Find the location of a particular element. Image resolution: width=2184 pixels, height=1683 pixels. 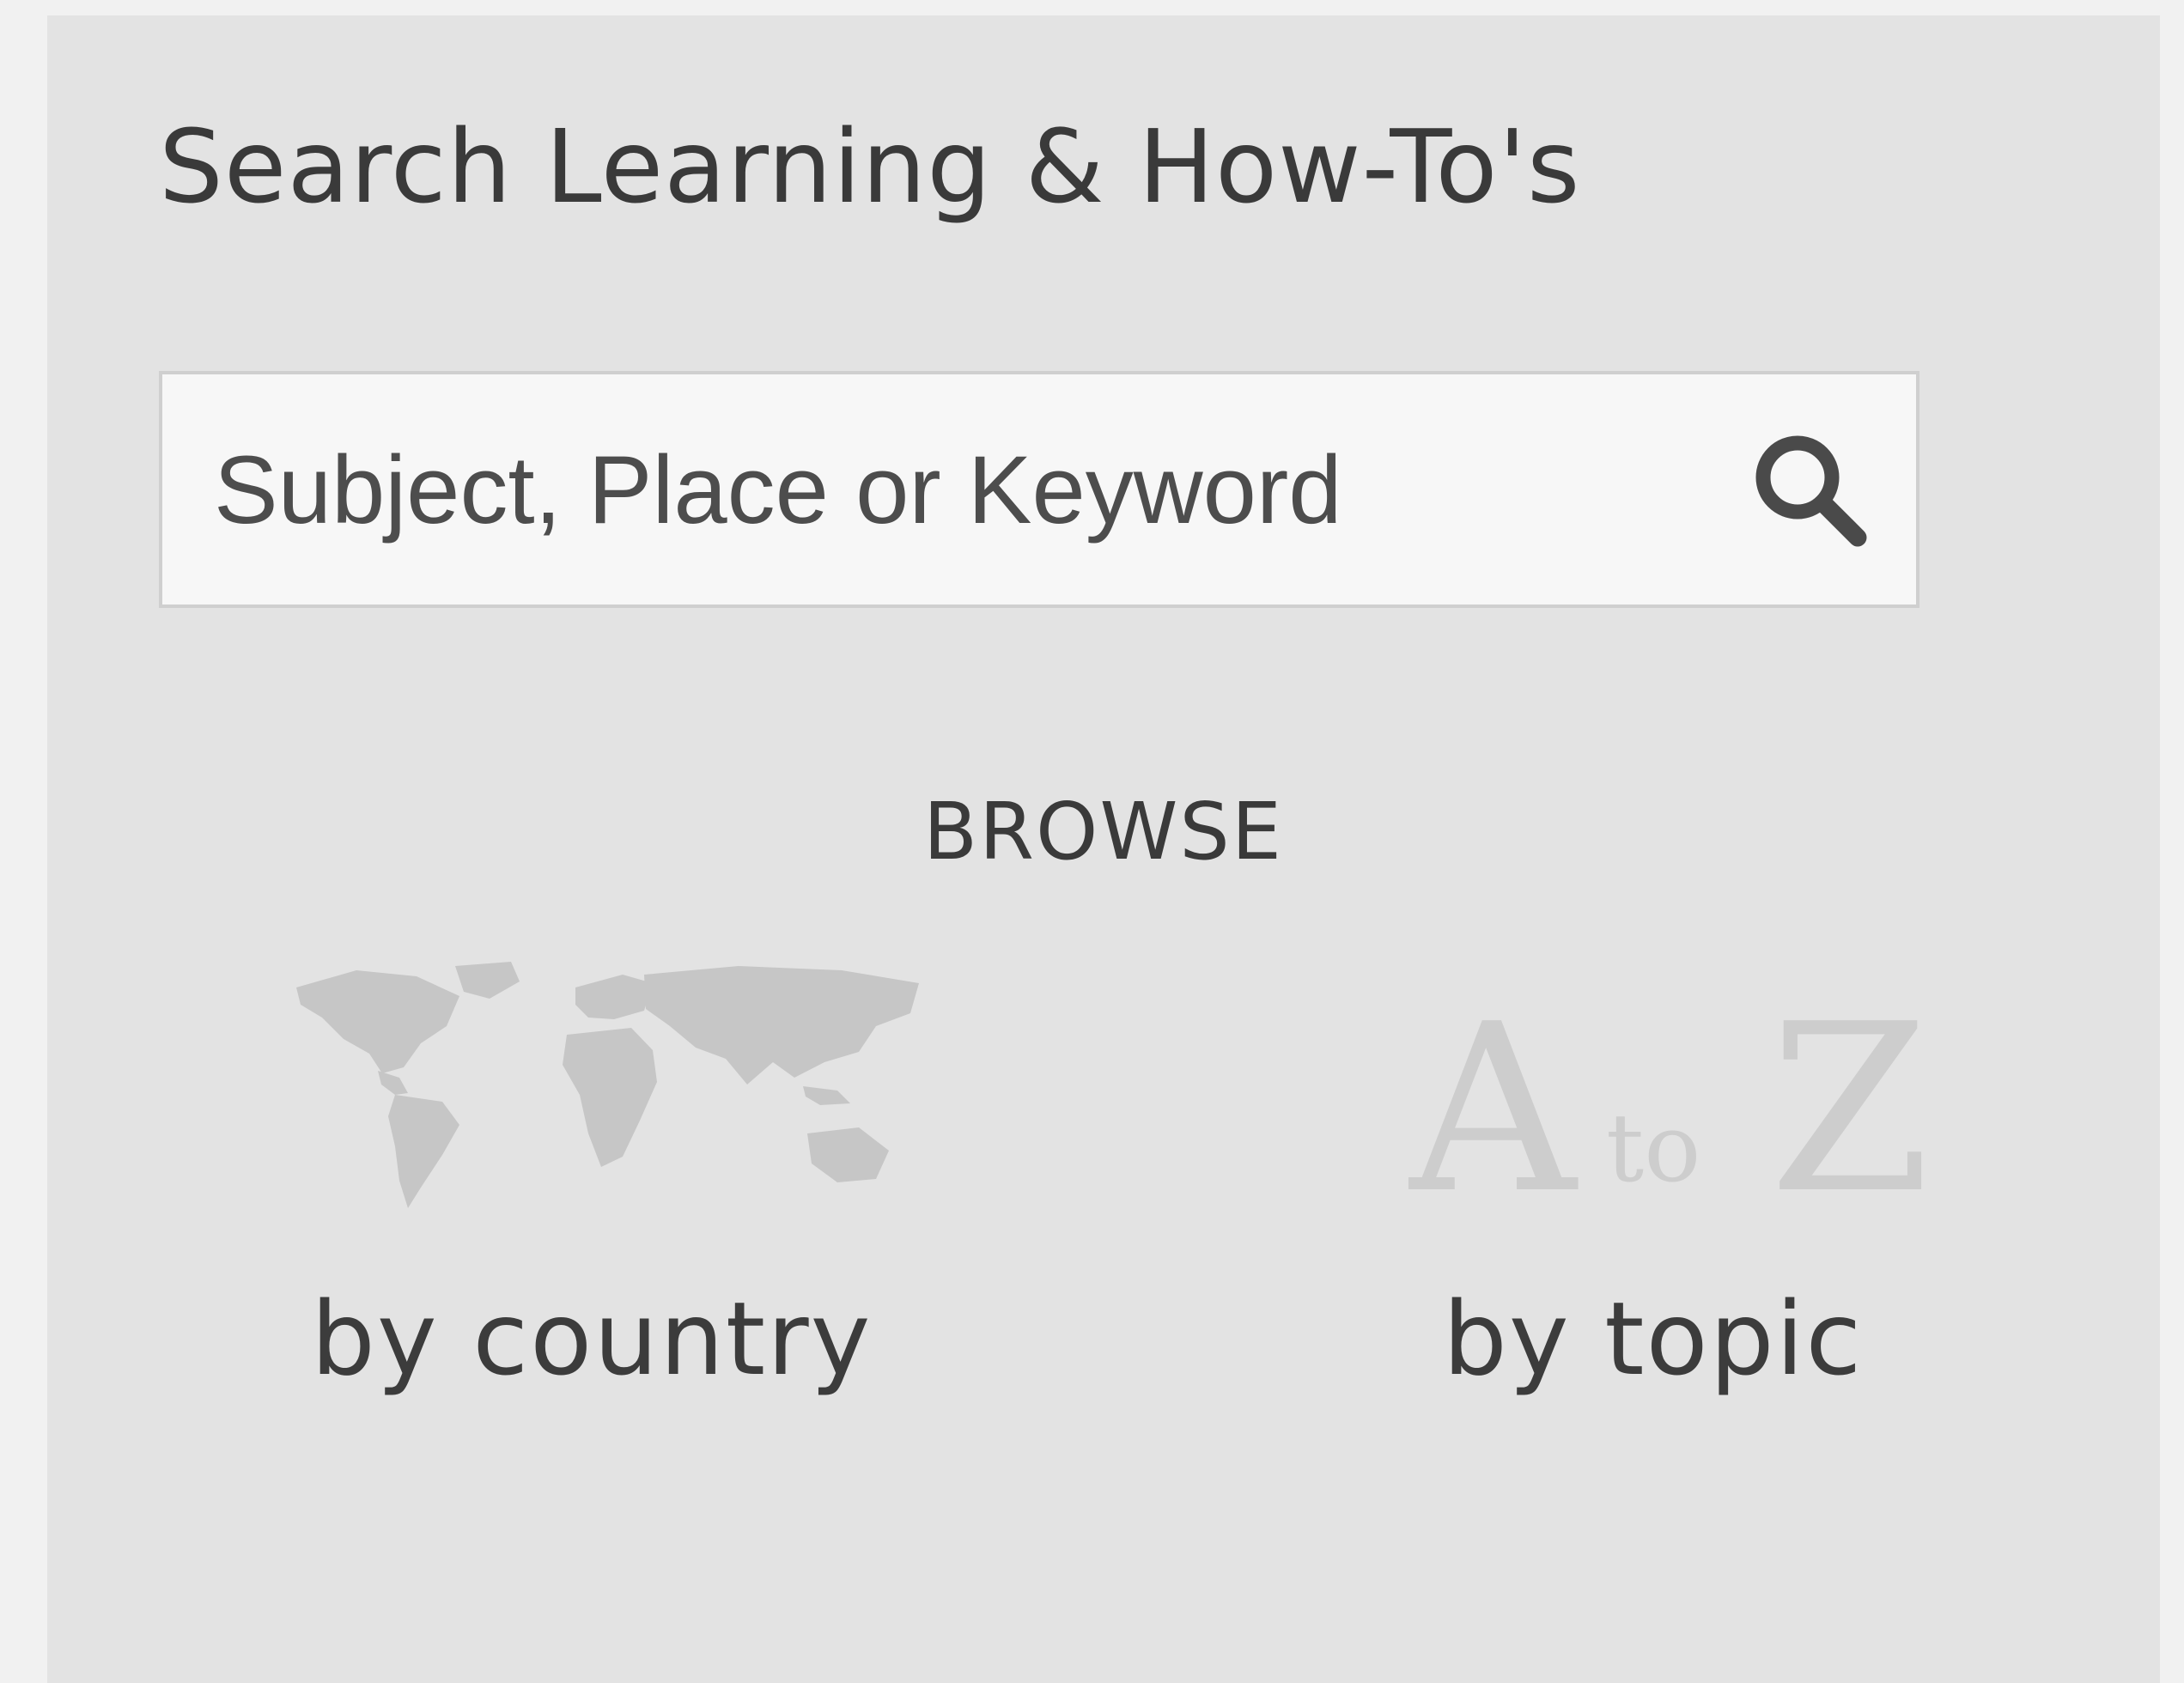

a-to-z-icon: A to Z is located at coordinates (1669, 1099).